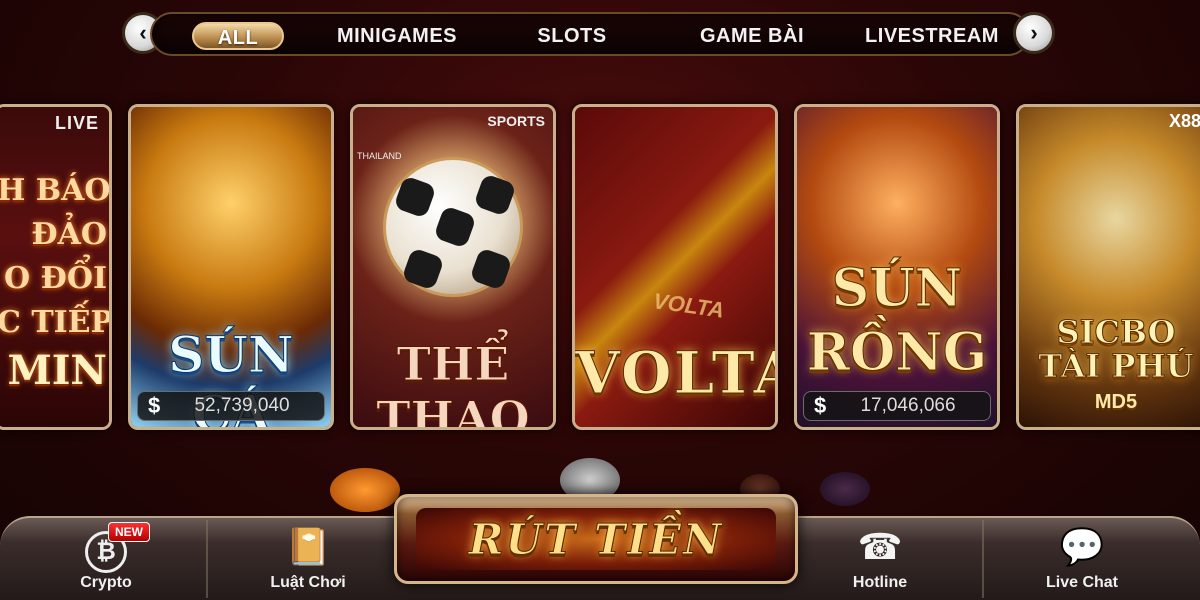 The height and width of the screenshot is (600, 1200). What do you see at coordinates (897, 289) in the screenshot?
I see `title-line-1: SÚN` at bounding box center [897, 289].